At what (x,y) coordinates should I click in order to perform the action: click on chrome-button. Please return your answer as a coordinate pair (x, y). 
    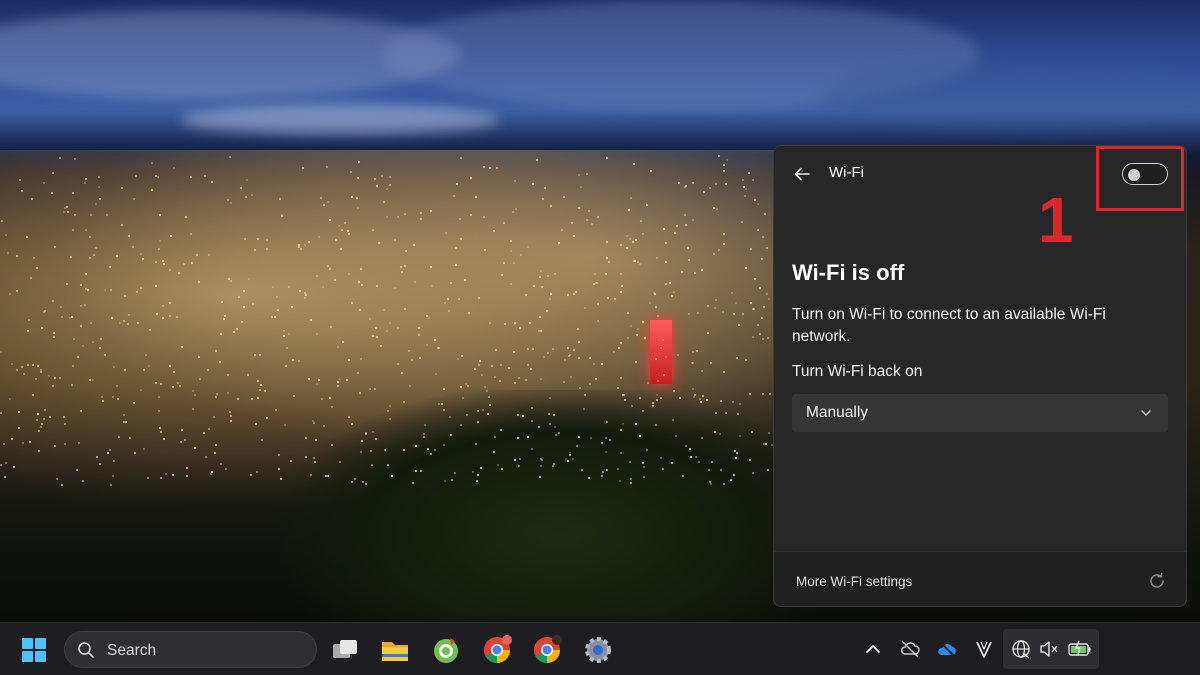
    Looking at the image, I should click on (497, 650).